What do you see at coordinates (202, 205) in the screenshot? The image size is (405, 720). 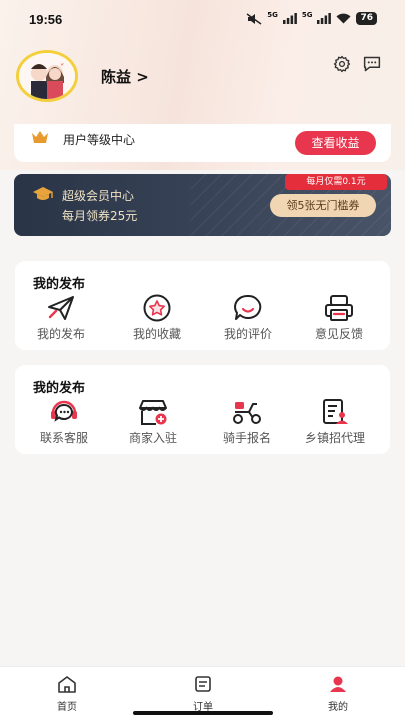 I see `vip-card: 超级会员中心 每月领券25元 每月仅需0.1元 领5张无门槛券` at bounding box center [202, 205].